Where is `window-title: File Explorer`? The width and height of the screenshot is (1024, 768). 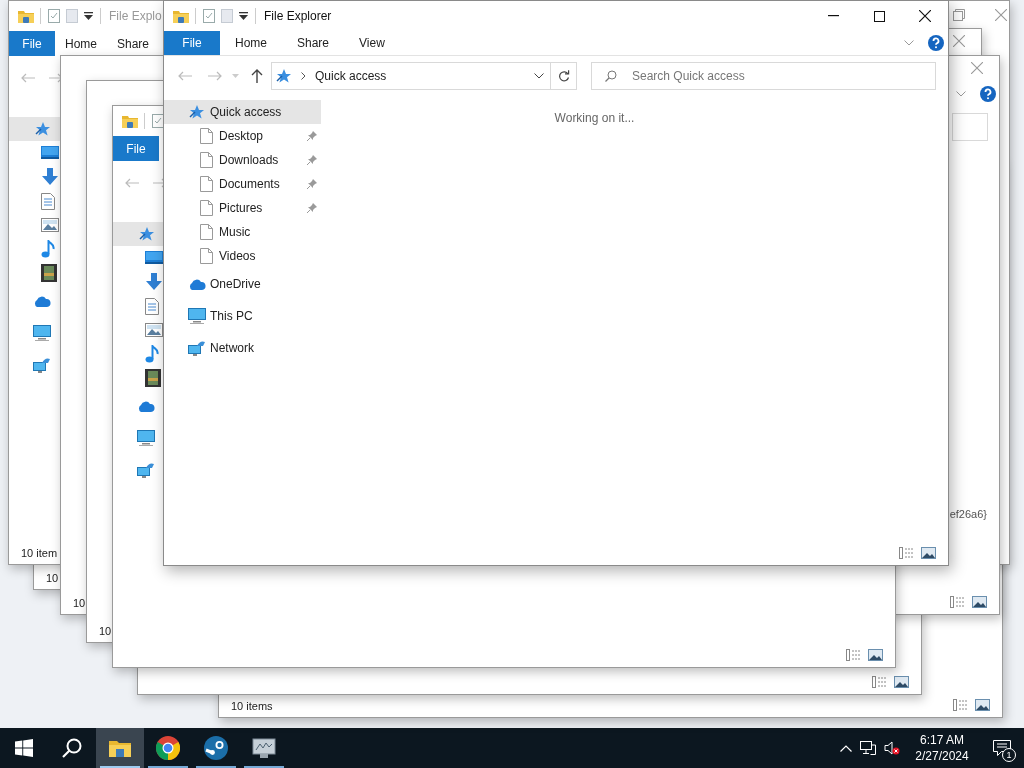
window-title: File Explorer is located at coordinates (298, 16).